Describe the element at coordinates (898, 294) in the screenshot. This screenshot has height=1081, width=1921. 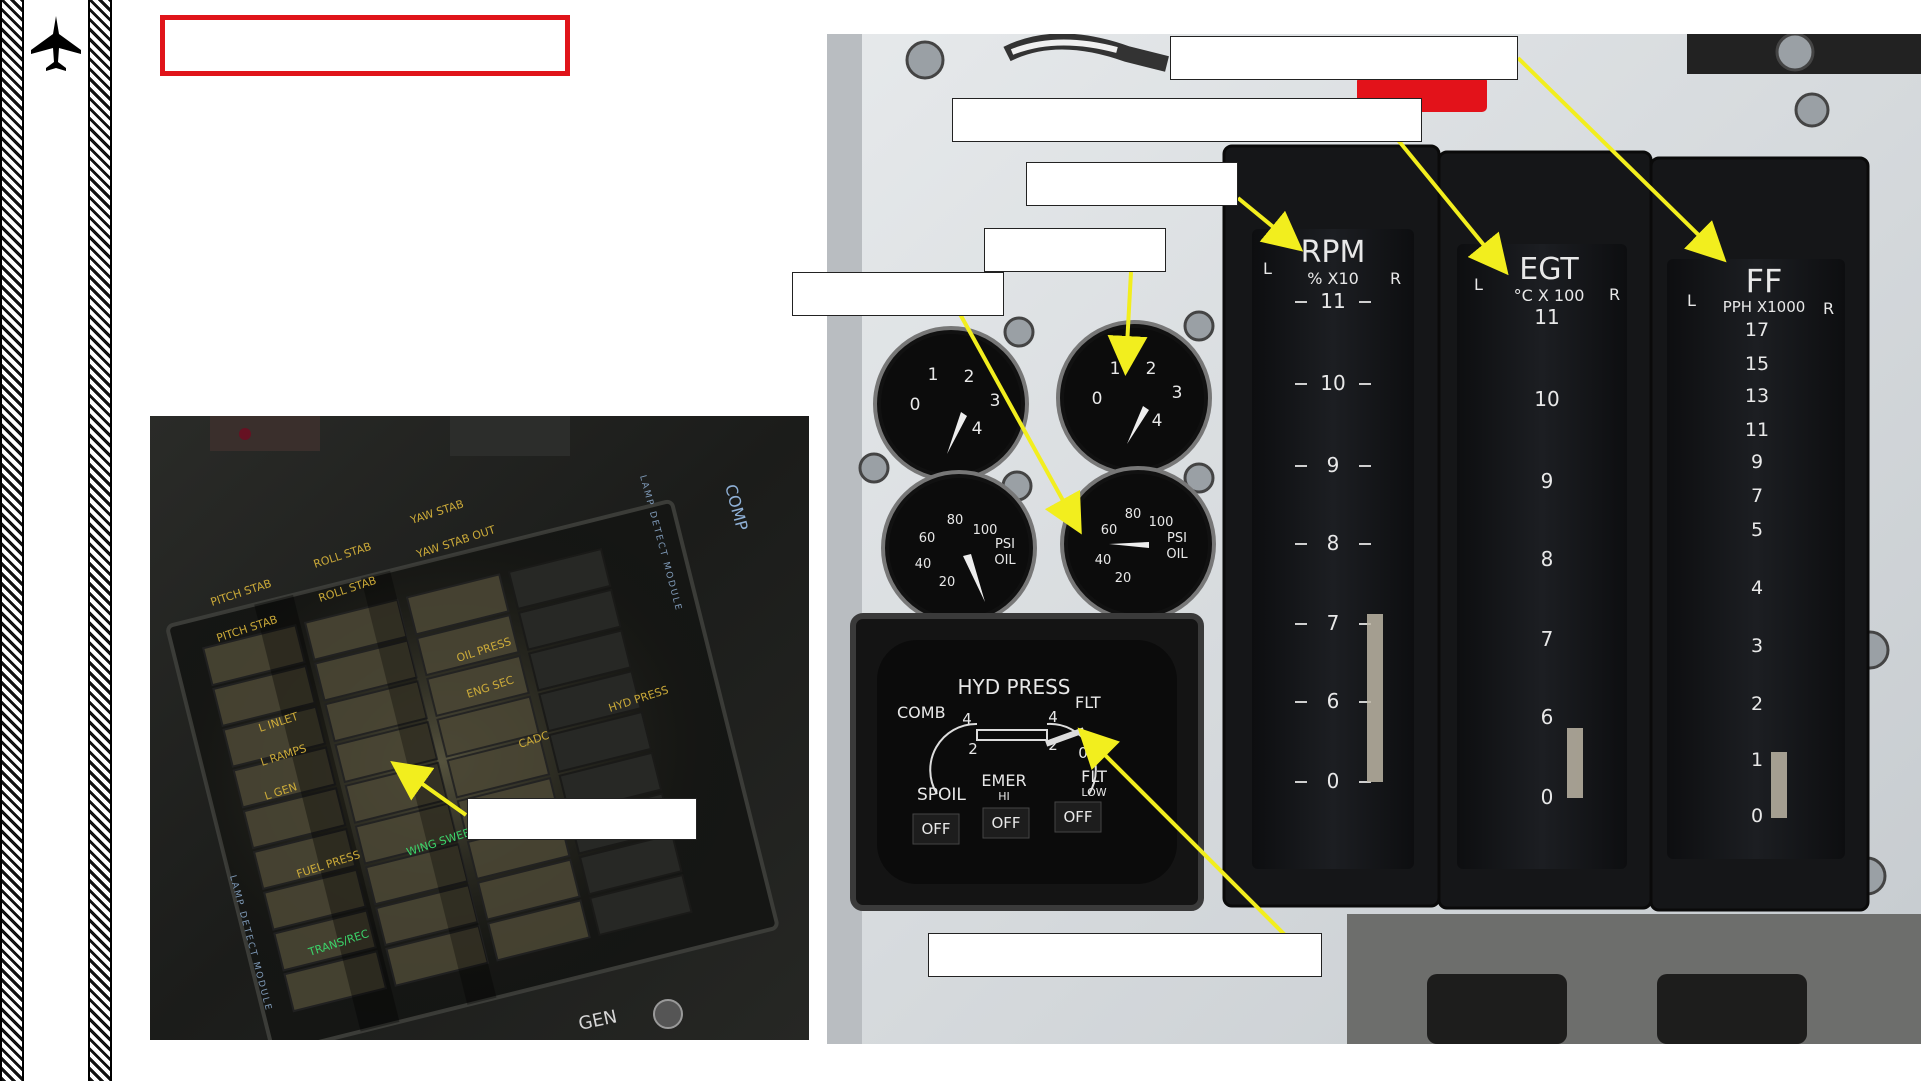
I see `oil-callout-box` at that location.